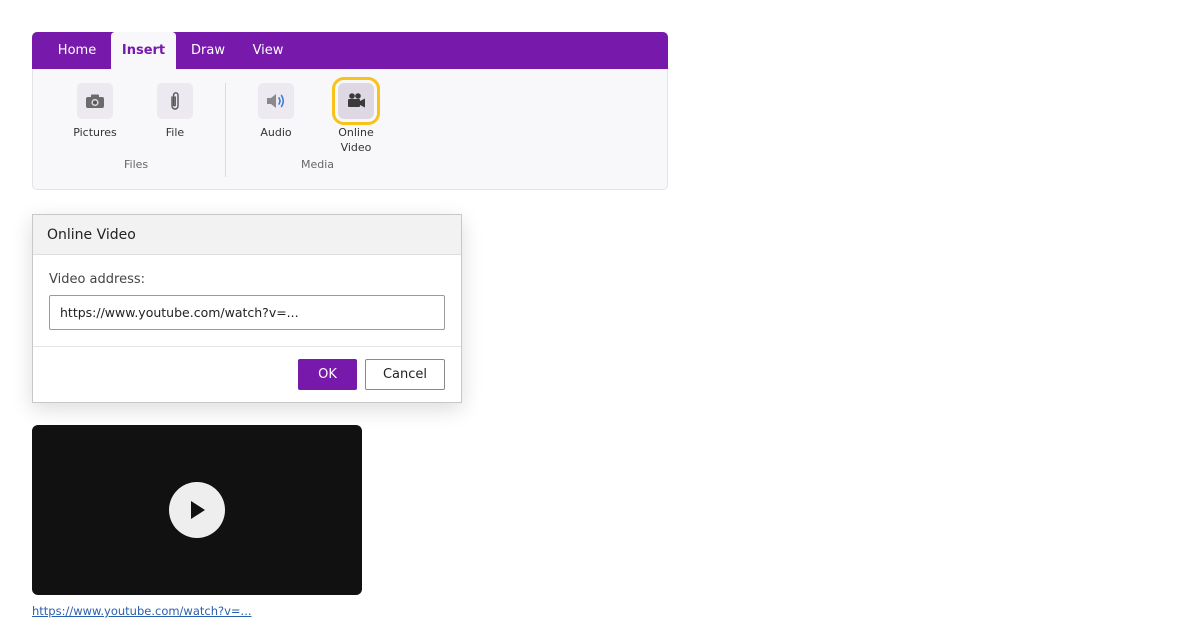  Describe the element at coordinates (247, 235) in the screenshot. I see `dialog-title: Online Video` at that location.